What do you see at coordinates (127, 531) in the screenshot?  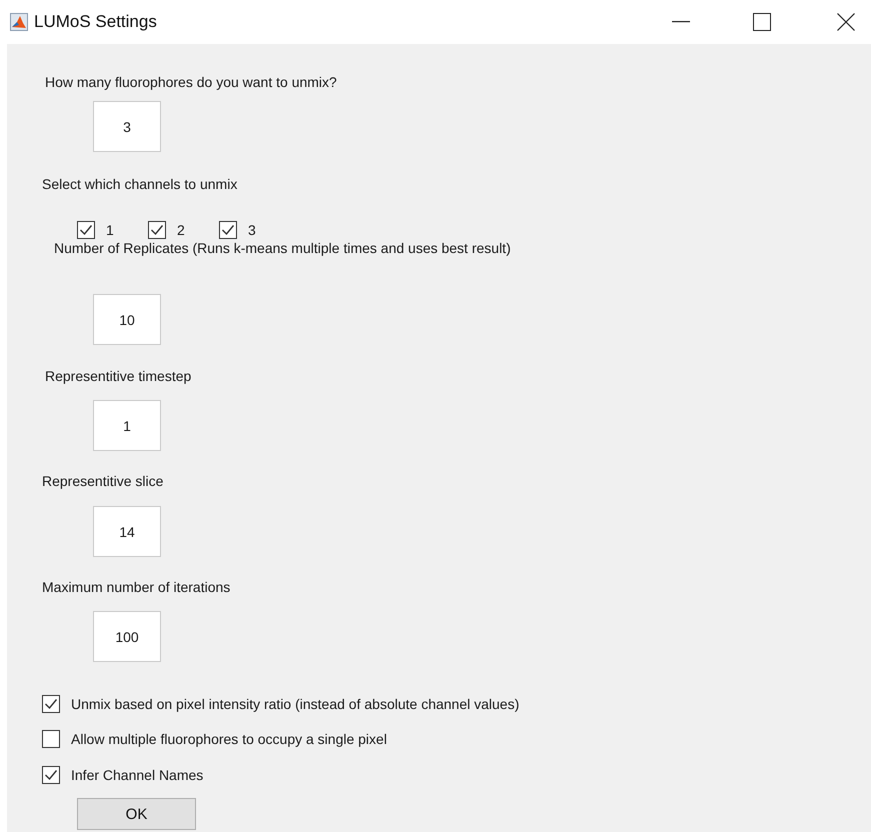 I see `input-field: 14` at bounding box center [127, 531].